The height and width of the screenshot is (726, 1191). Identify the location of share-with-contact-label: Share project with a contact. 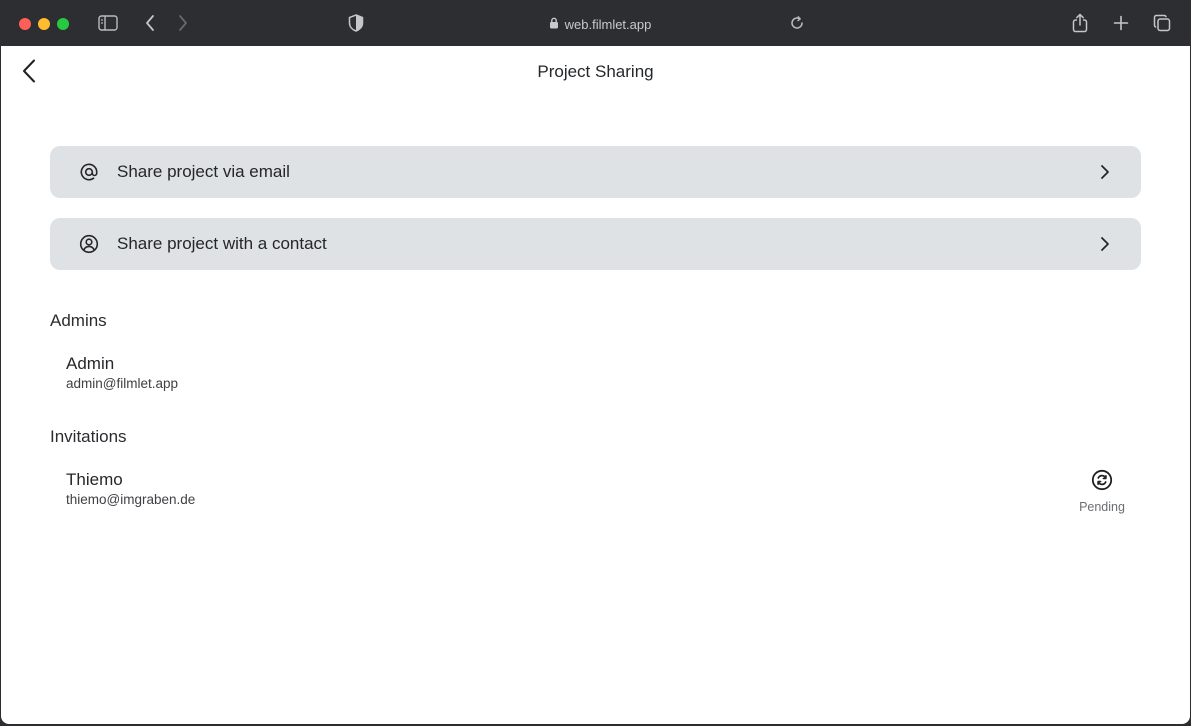
(222, 243).